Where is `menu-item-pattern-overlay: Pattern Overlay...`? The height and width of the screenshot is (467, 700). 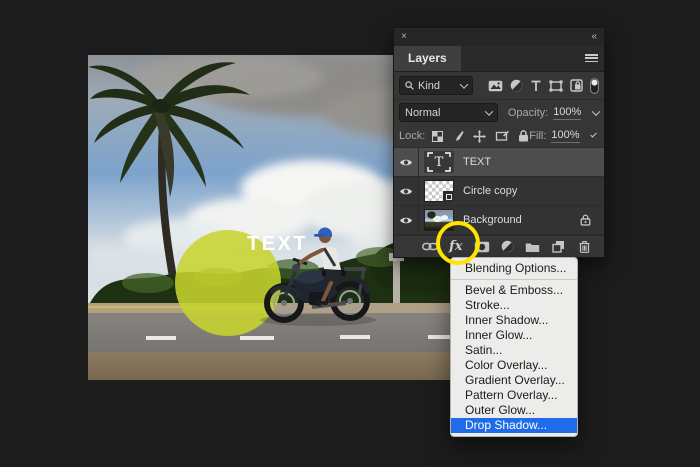
menu-item-pattern-overlay: Pattern Overlay... is located at coordinates (514, 395).